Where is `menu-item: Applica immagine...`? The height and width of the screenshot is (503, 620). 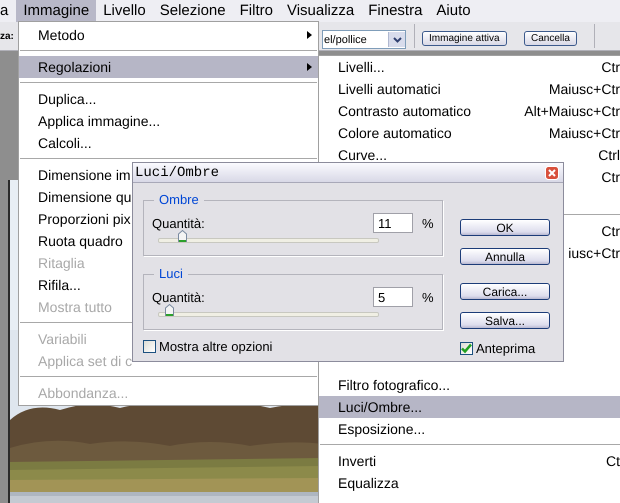
menu-item: Applica immagine... is located at coordinates (168, 121).